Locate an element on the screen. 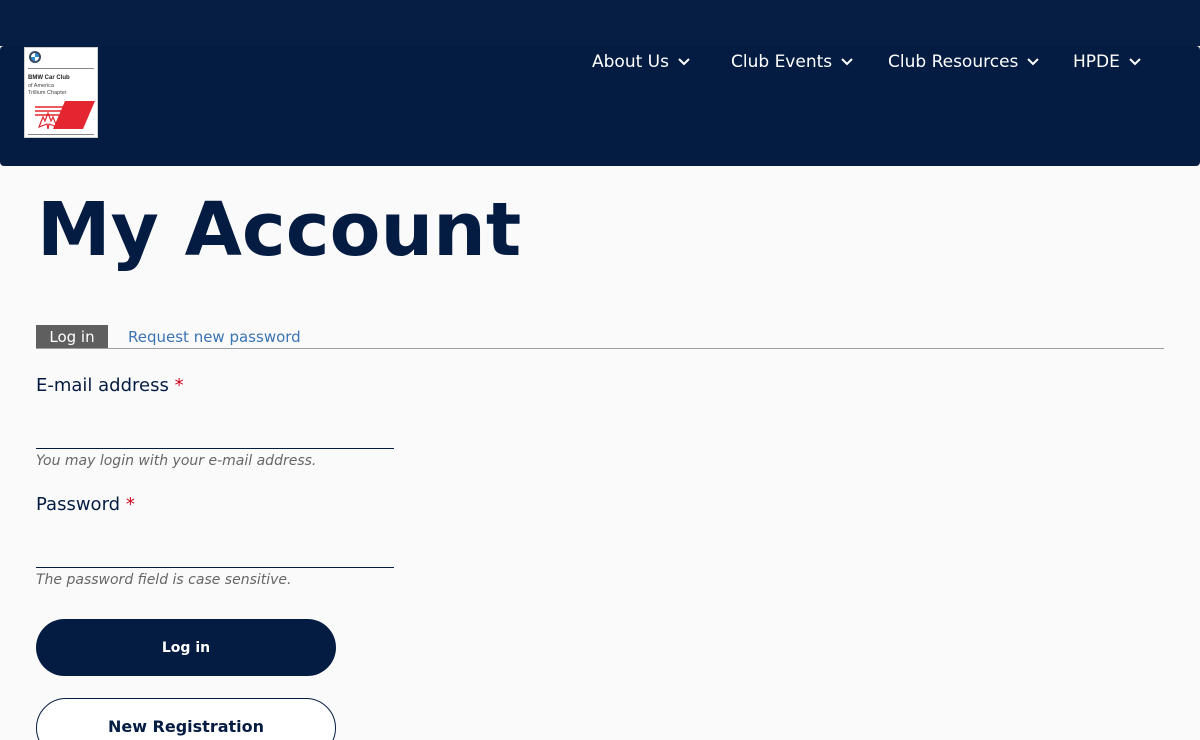  main-nav: About Us Club Events Club Resources HPDE is located at coordinates (600, 61).